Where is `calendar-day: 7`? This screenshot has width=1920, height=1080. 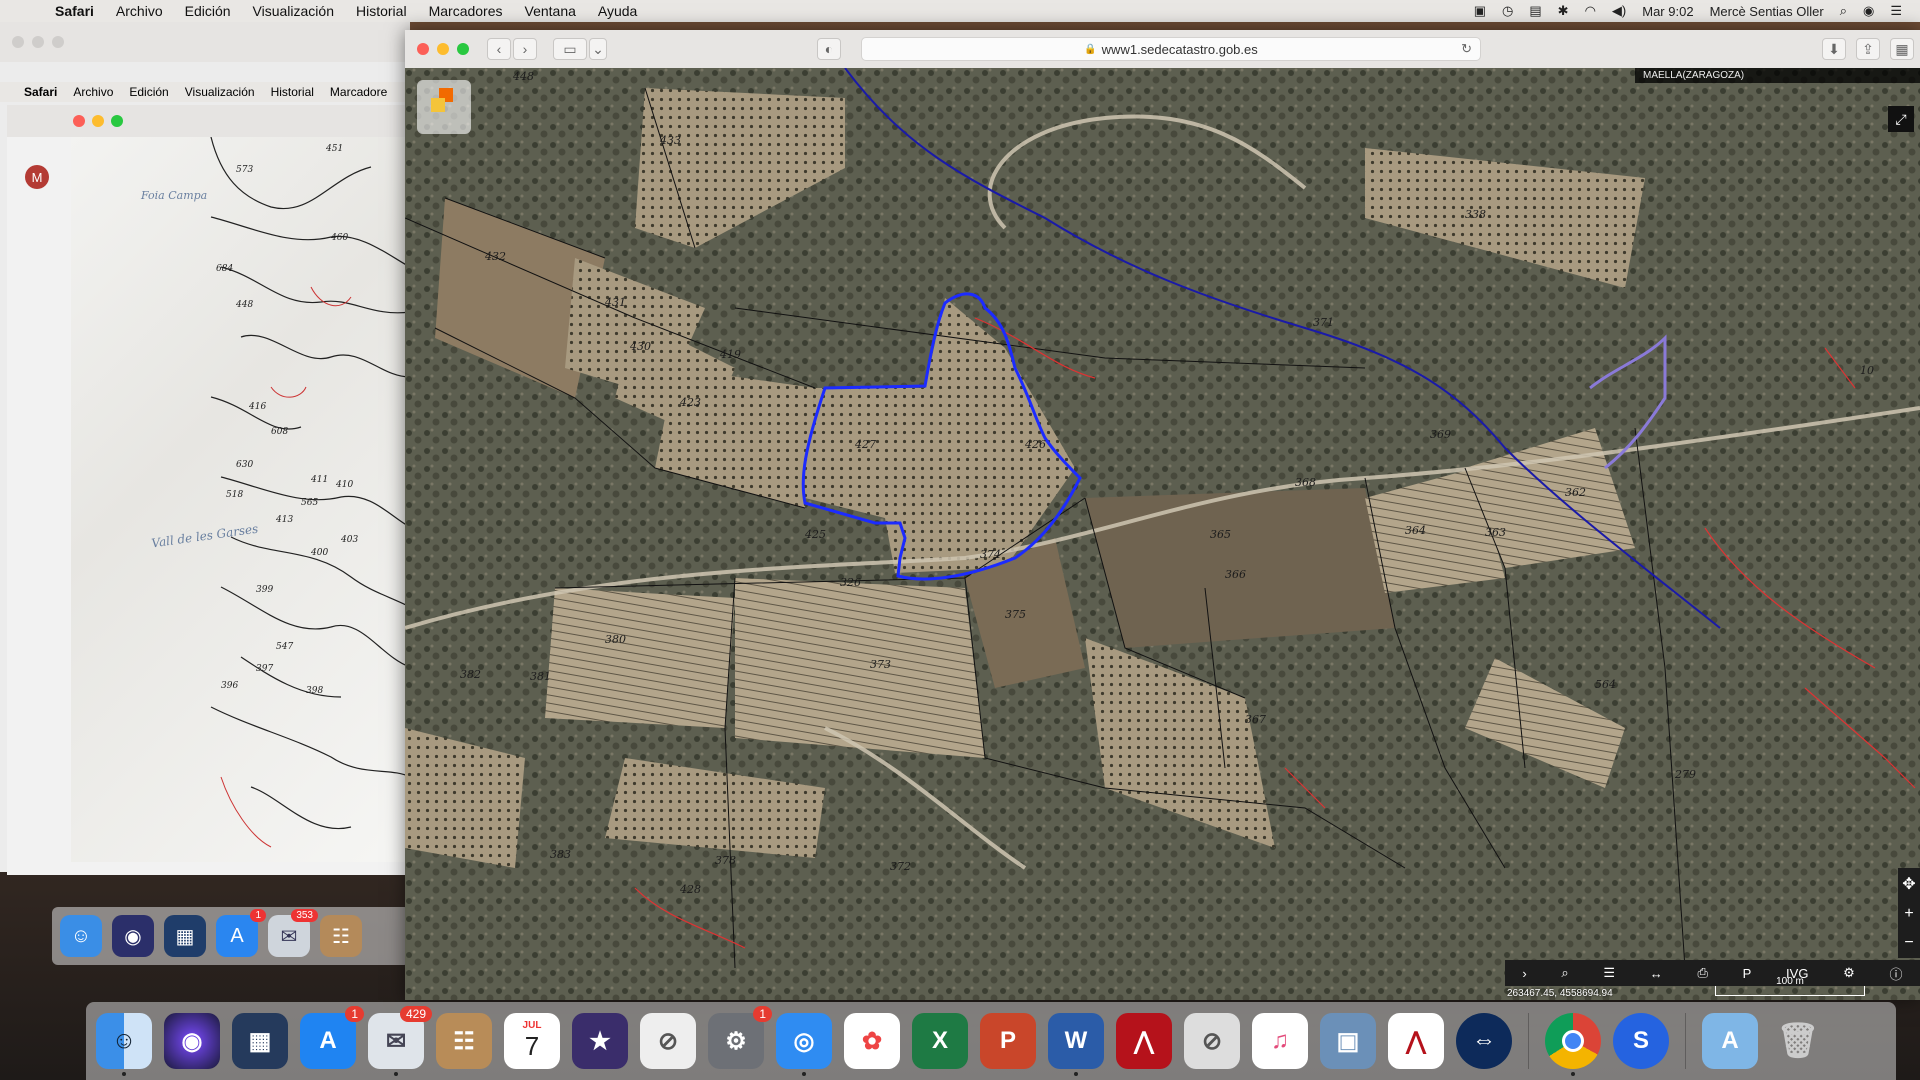 calendar-day: 7 is located at coordinates (532, 1046).